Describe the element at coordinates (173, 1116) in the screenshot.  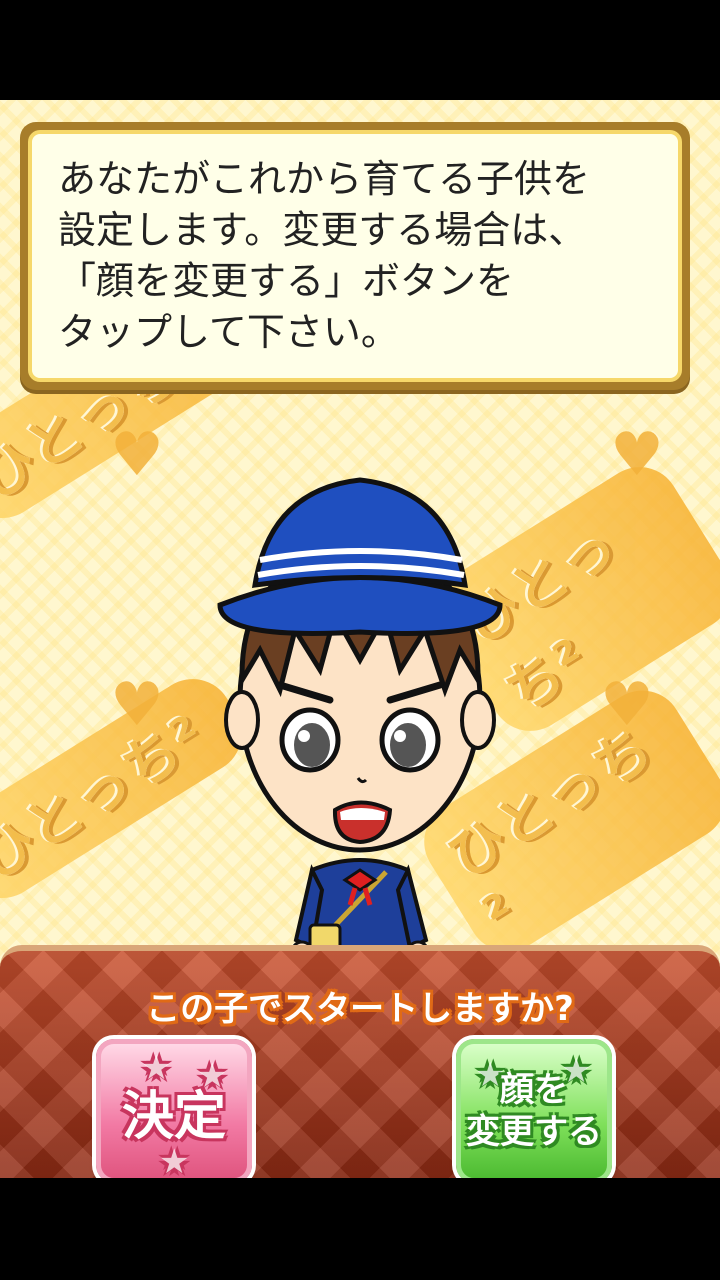
I see `decide-button-label: 決定` at that location.